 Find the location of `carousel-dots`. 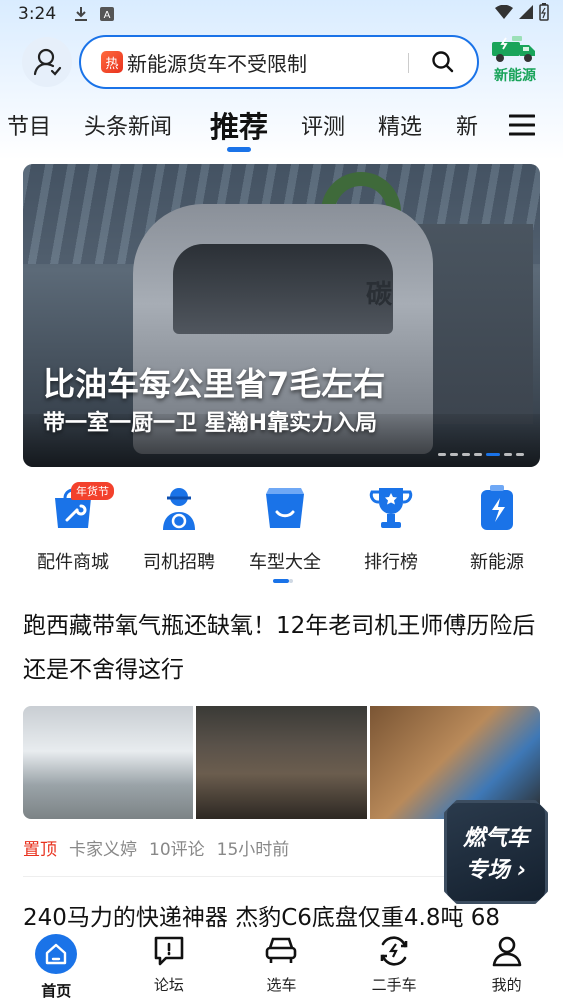

carousel-dots is located at coordinates (481, 454).